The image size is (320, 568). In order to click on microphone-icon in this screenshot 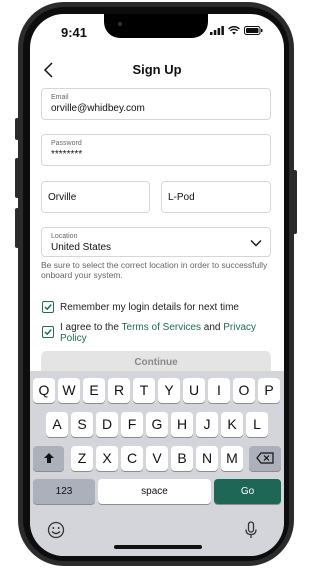, I will do `click(251, 530)`.